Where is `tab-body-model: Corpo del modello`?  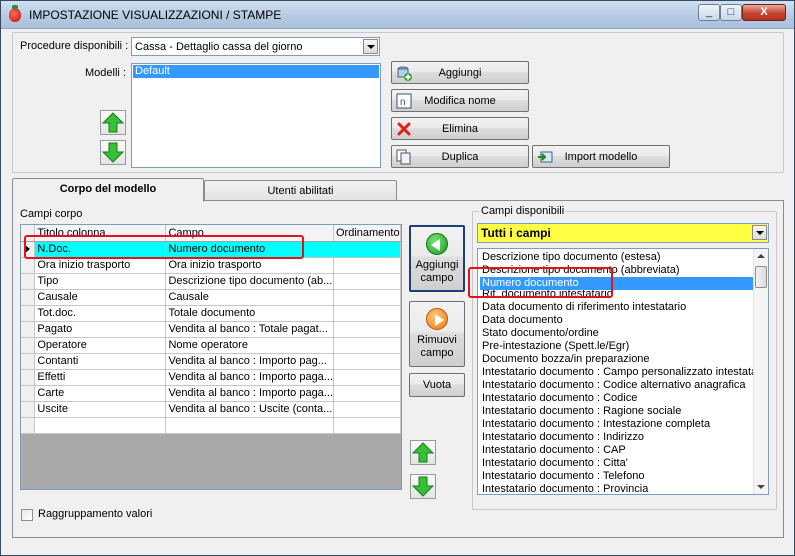 tab-body-model: Corpo del modello is located at coordinates (108, 190).